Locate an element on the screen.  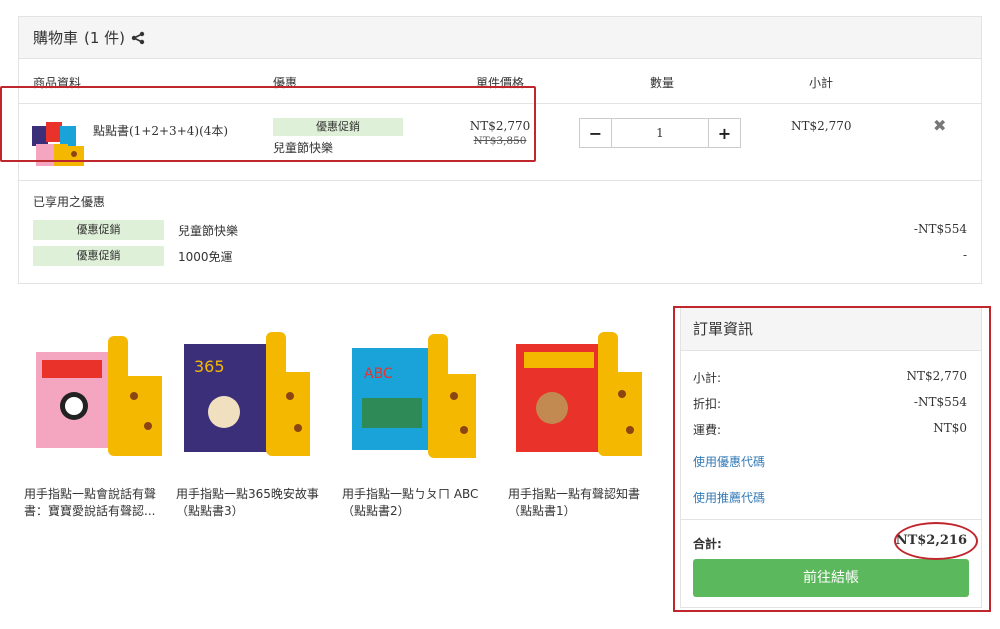
recommendation-title: 用手指點一點365晚安故事（點點書3） is located at coordinates (252, 503).